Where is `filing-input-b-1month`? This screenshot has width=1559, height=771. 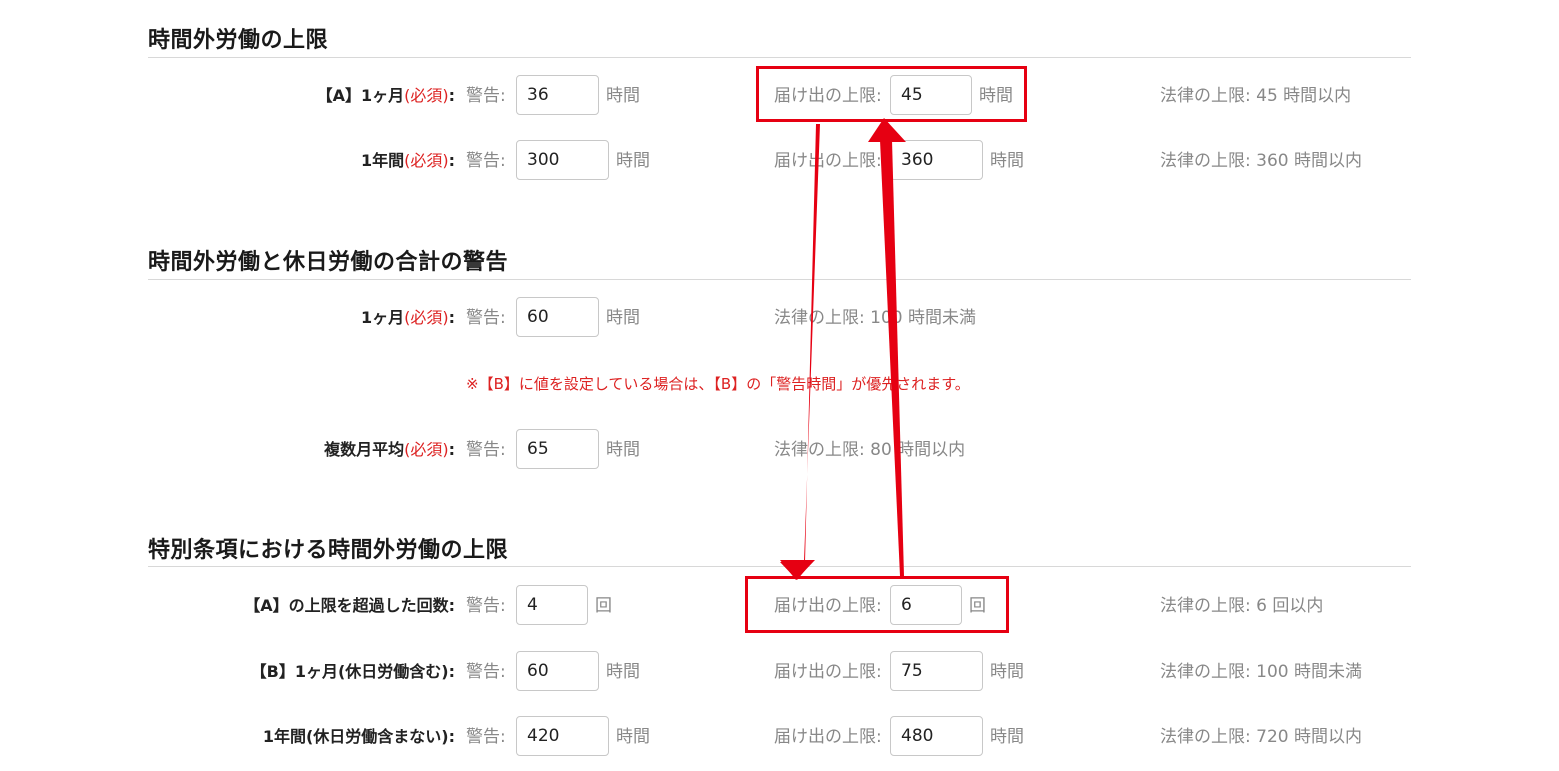 filing-input-b-1month is located at coordinates (936, 671).